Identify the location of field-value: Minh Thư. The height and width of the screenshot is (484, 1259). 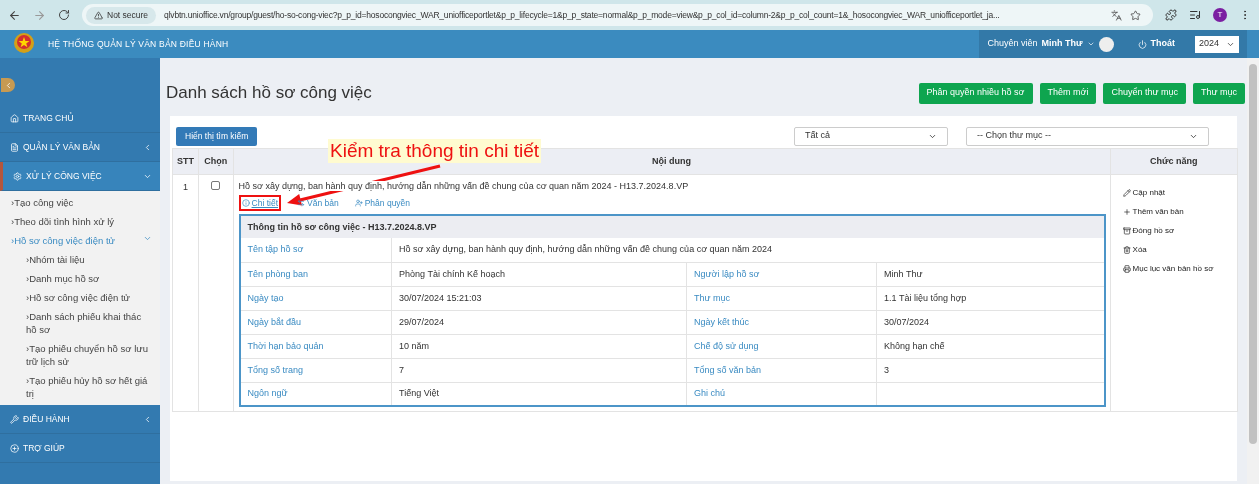
(990, 274).